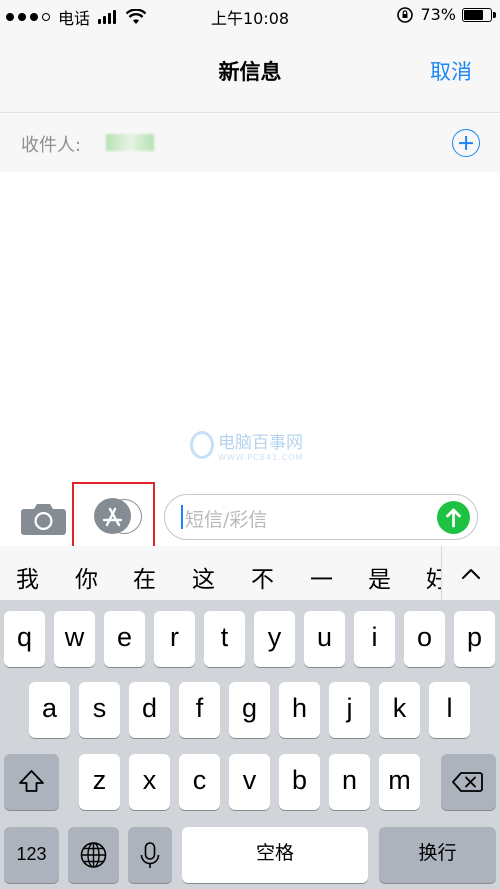 The height and width of the screenshot is (889, 500). I want to click on key-e: e, so click(124, 639).